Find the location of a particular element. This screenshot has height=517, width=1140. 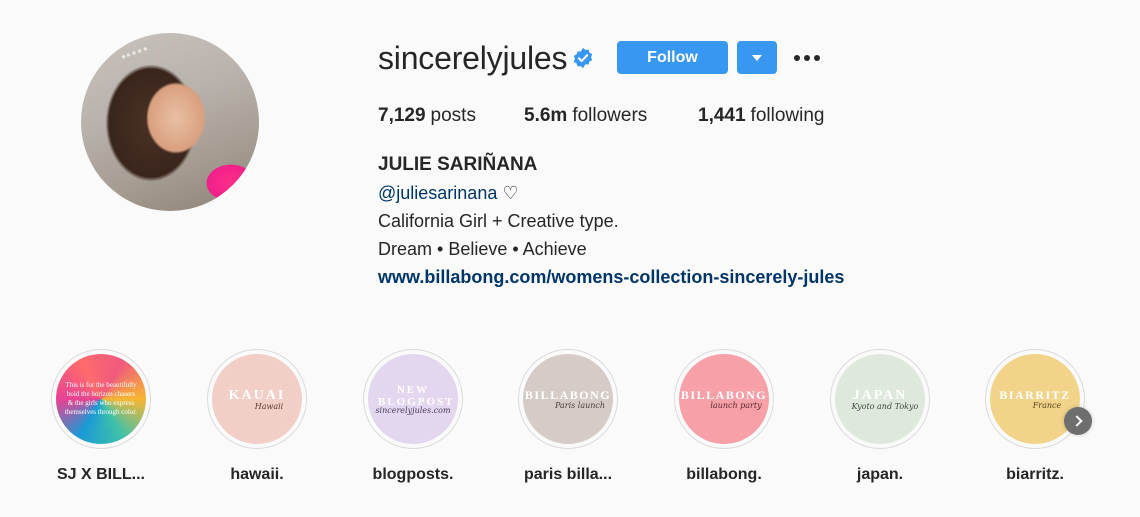

chevron-down-icon is located at coordinates (757, 57).